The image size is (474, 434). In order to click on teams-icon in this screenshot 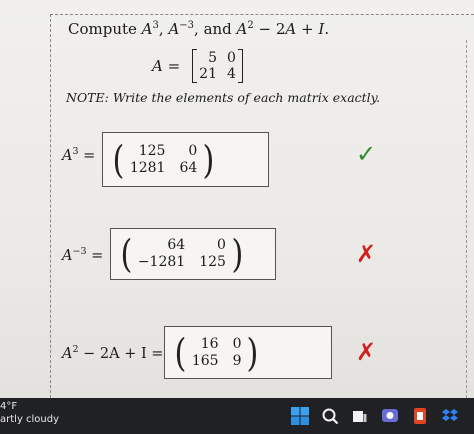, I will do `click(390, 416)`.